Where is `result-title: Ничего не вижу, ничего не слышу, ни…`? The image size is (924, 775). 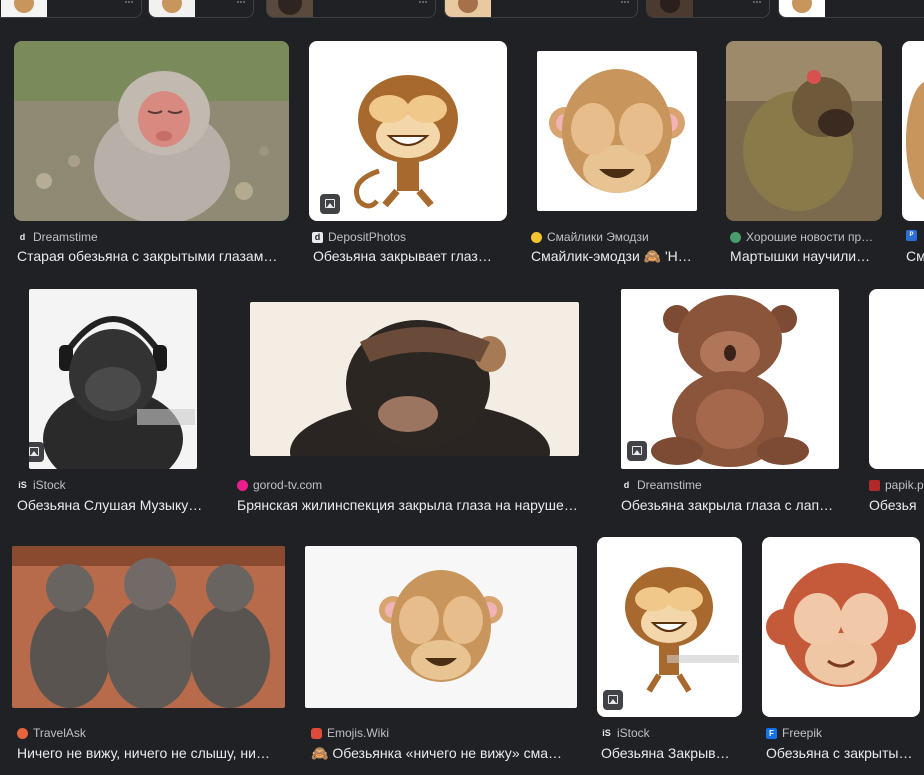
result-title: Ничего не вижу, ничего не слышу, ни… is located at coordinates (149, 753).